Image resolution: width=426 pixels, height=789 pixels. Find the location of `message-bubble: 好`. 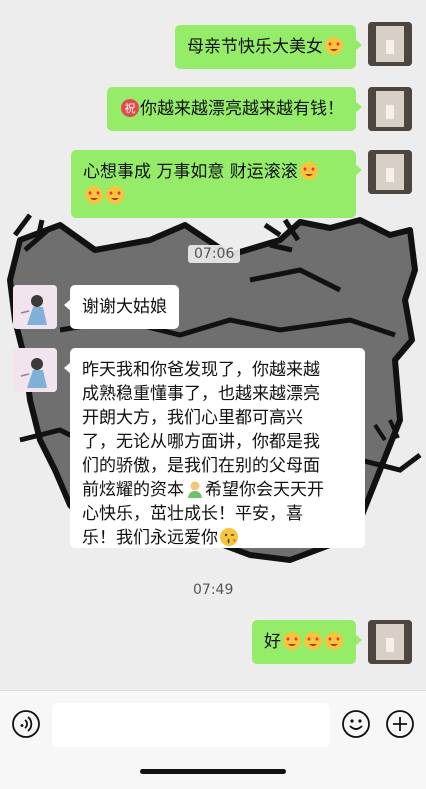

message-bubble: 好 is located at coordinates (307, 642).